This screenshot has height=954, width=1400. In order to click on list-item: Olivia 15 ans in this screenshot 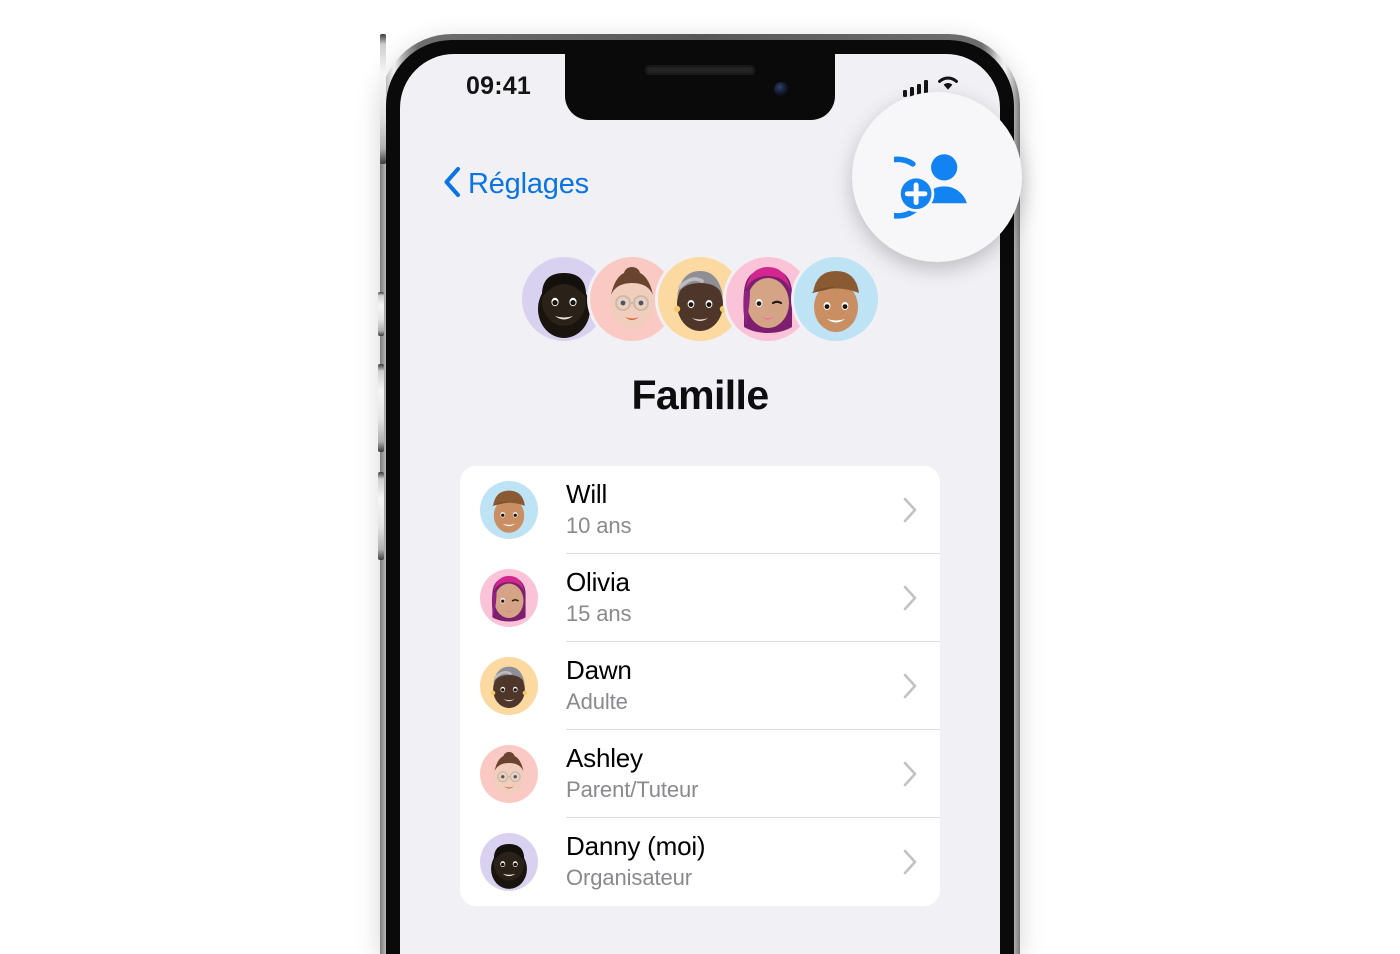, I will do `click(700, 598)`.